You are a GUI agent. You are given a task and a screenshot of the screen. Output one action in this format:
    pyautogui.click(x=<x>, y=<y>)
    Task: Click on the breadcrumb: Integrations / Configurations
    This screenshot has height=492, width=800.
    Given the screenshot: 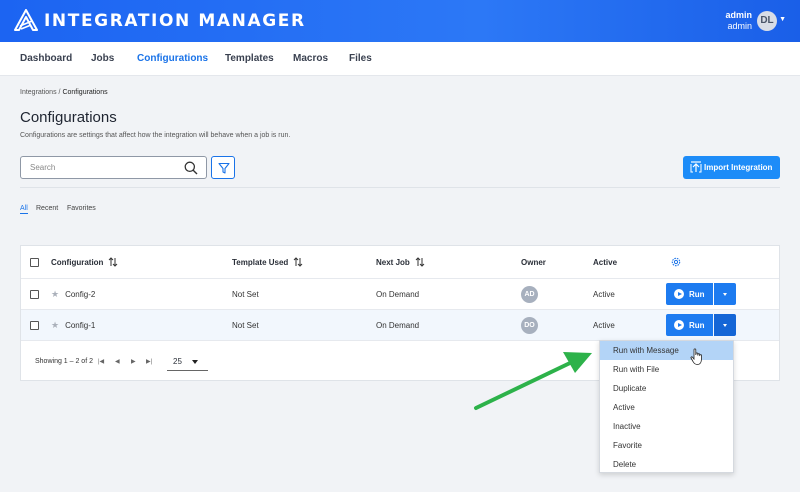 What is the action you would take?
    pyautogui.click(x=64, y=92)
    